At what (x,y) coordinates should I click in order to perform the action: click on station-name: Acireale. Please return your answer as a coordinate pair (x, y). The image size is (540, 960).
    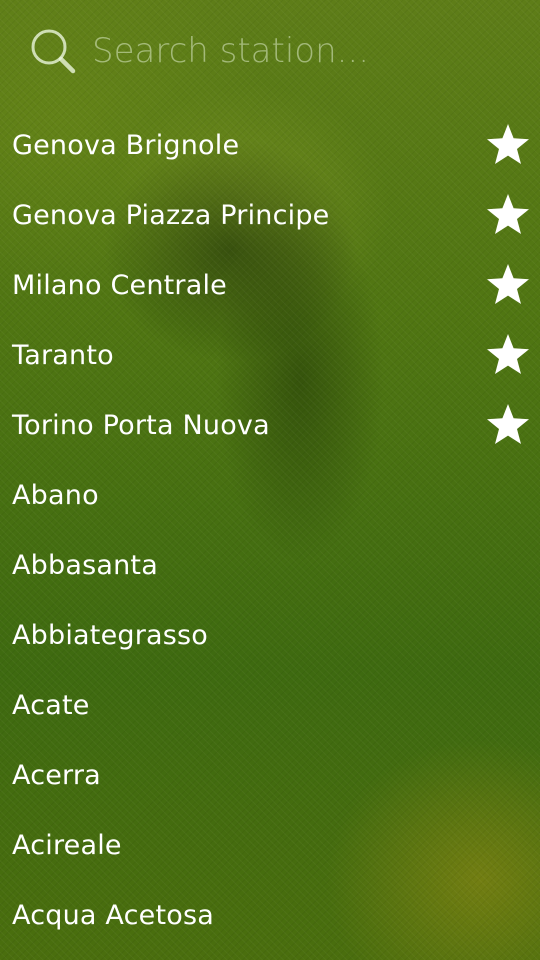
    Looking at the image, I should click on (67, 845).